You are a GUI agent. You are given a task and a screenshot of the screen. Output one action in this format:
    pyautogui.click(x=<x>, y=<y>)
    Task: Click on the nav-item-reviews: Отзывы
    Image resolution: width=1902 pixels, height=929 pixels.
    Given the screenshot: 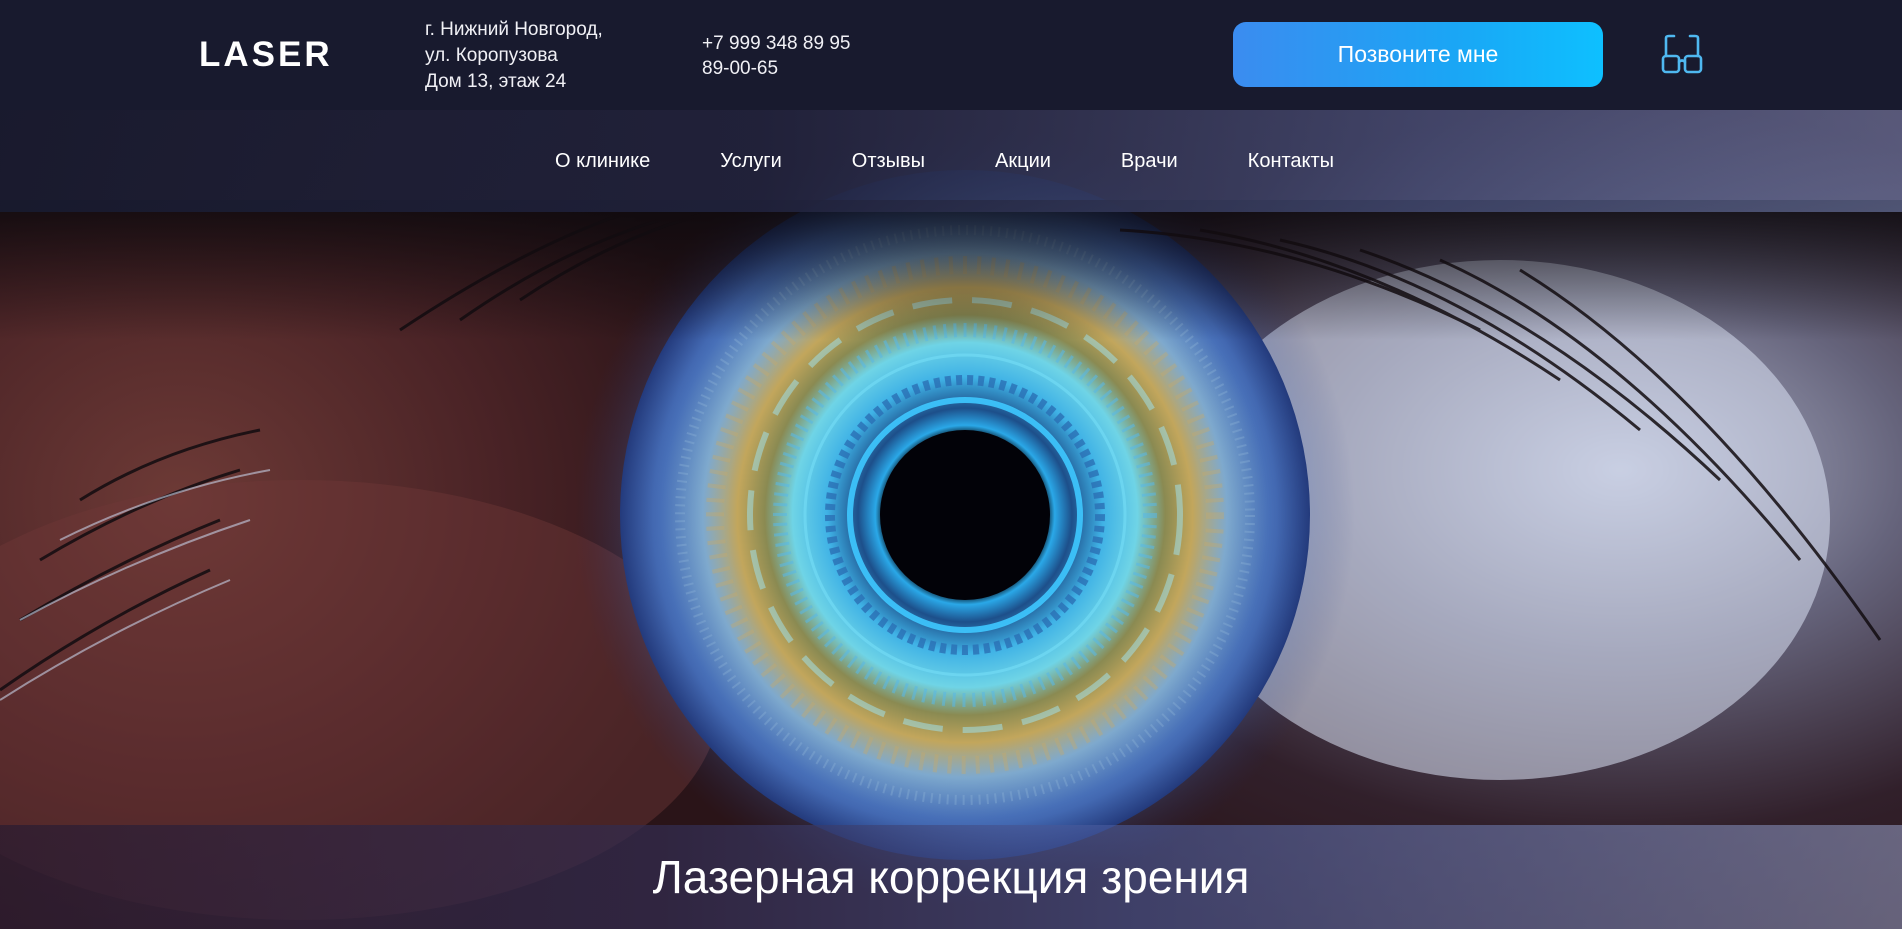 What is the action you would take?
    pyautogui.click(x=888, y=161)
    